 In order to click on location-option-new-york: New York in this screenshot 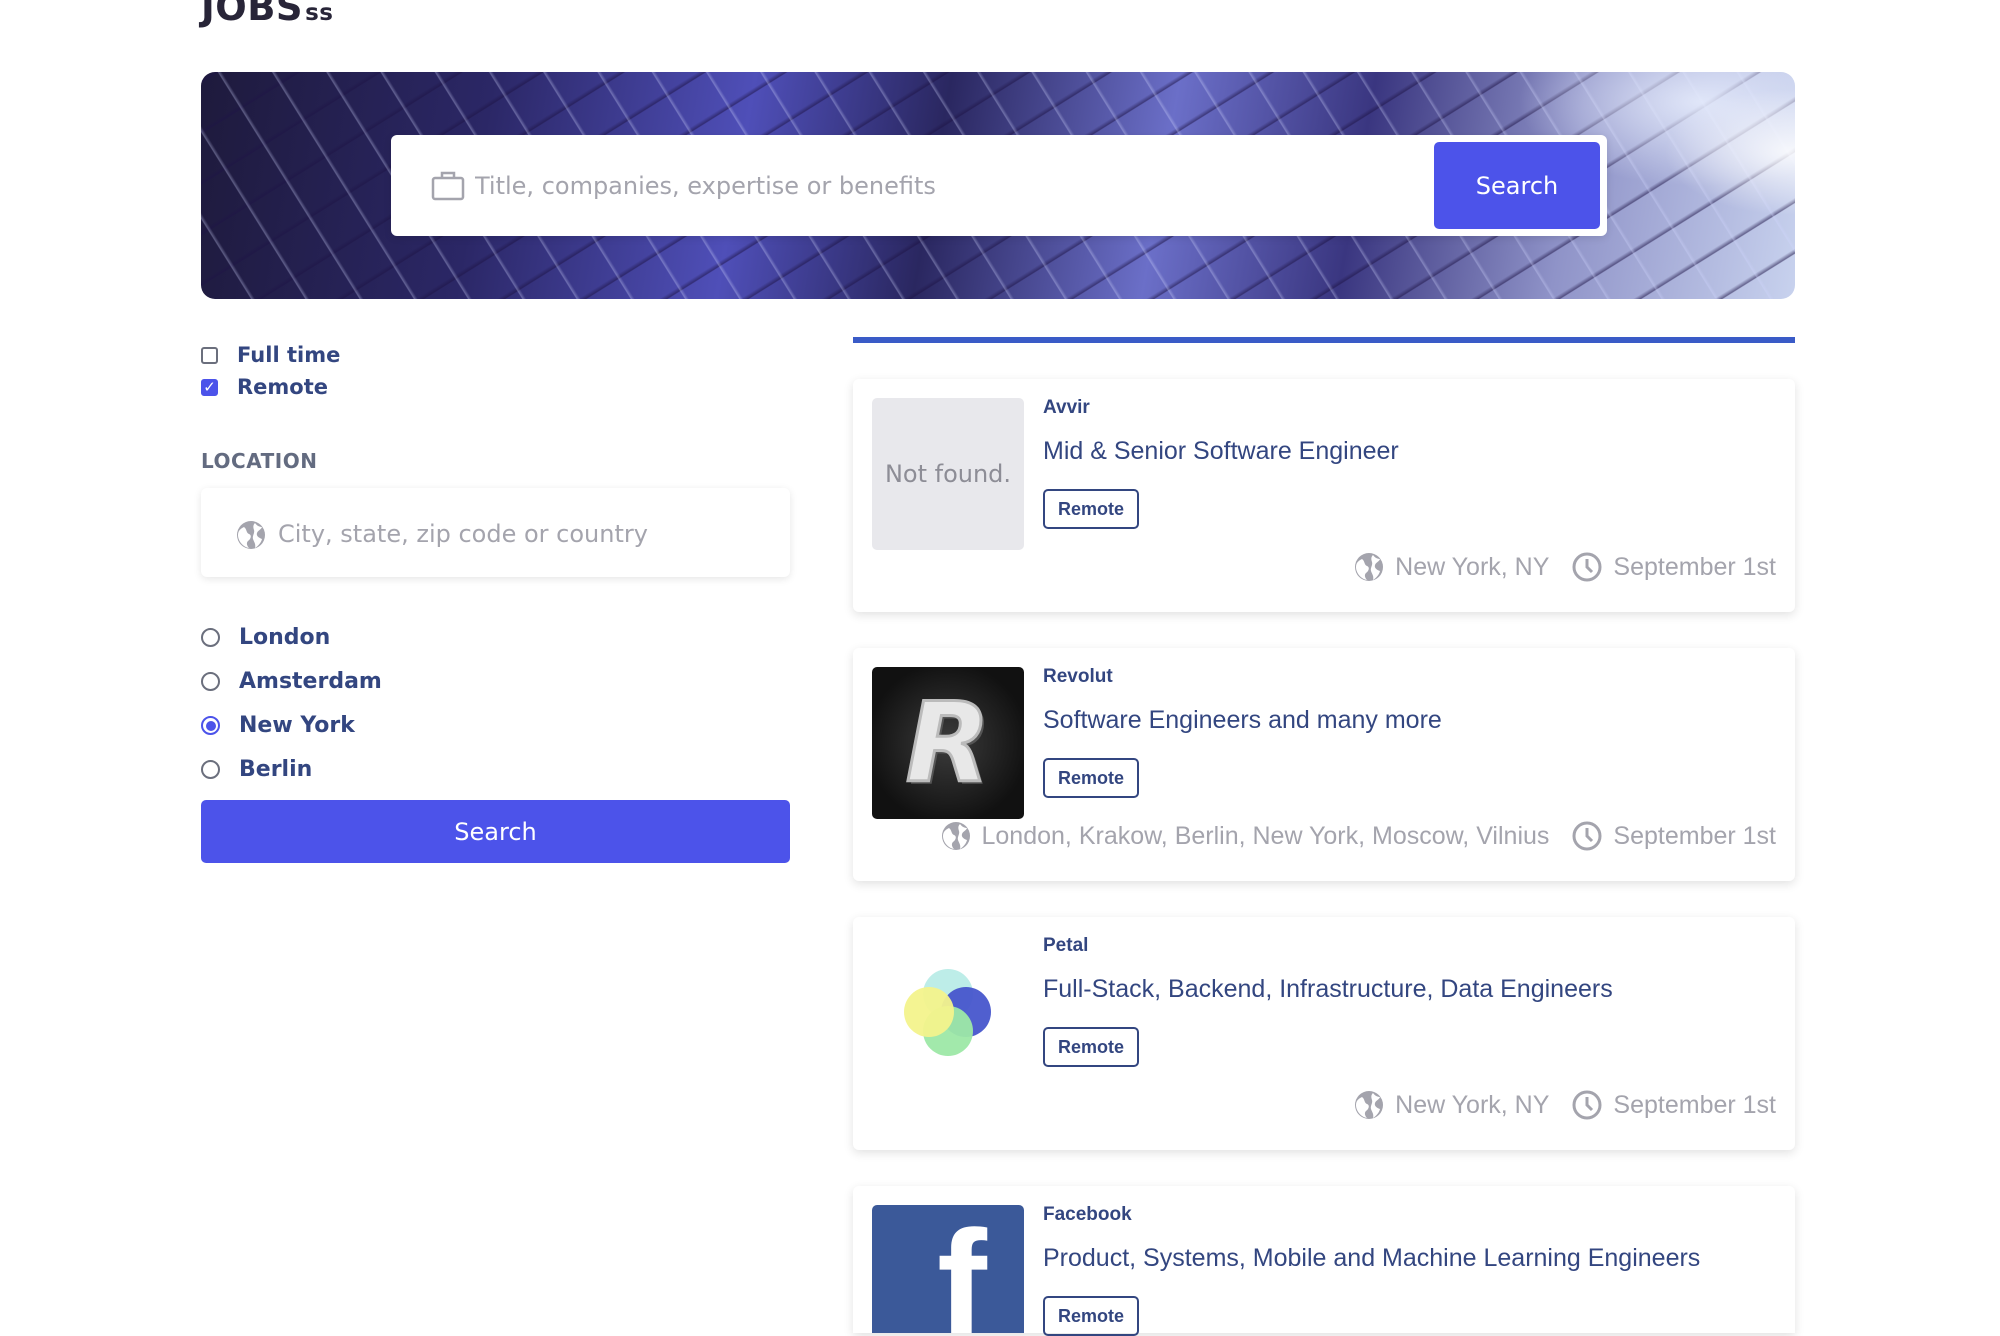, I will do `click(278, 725)`.